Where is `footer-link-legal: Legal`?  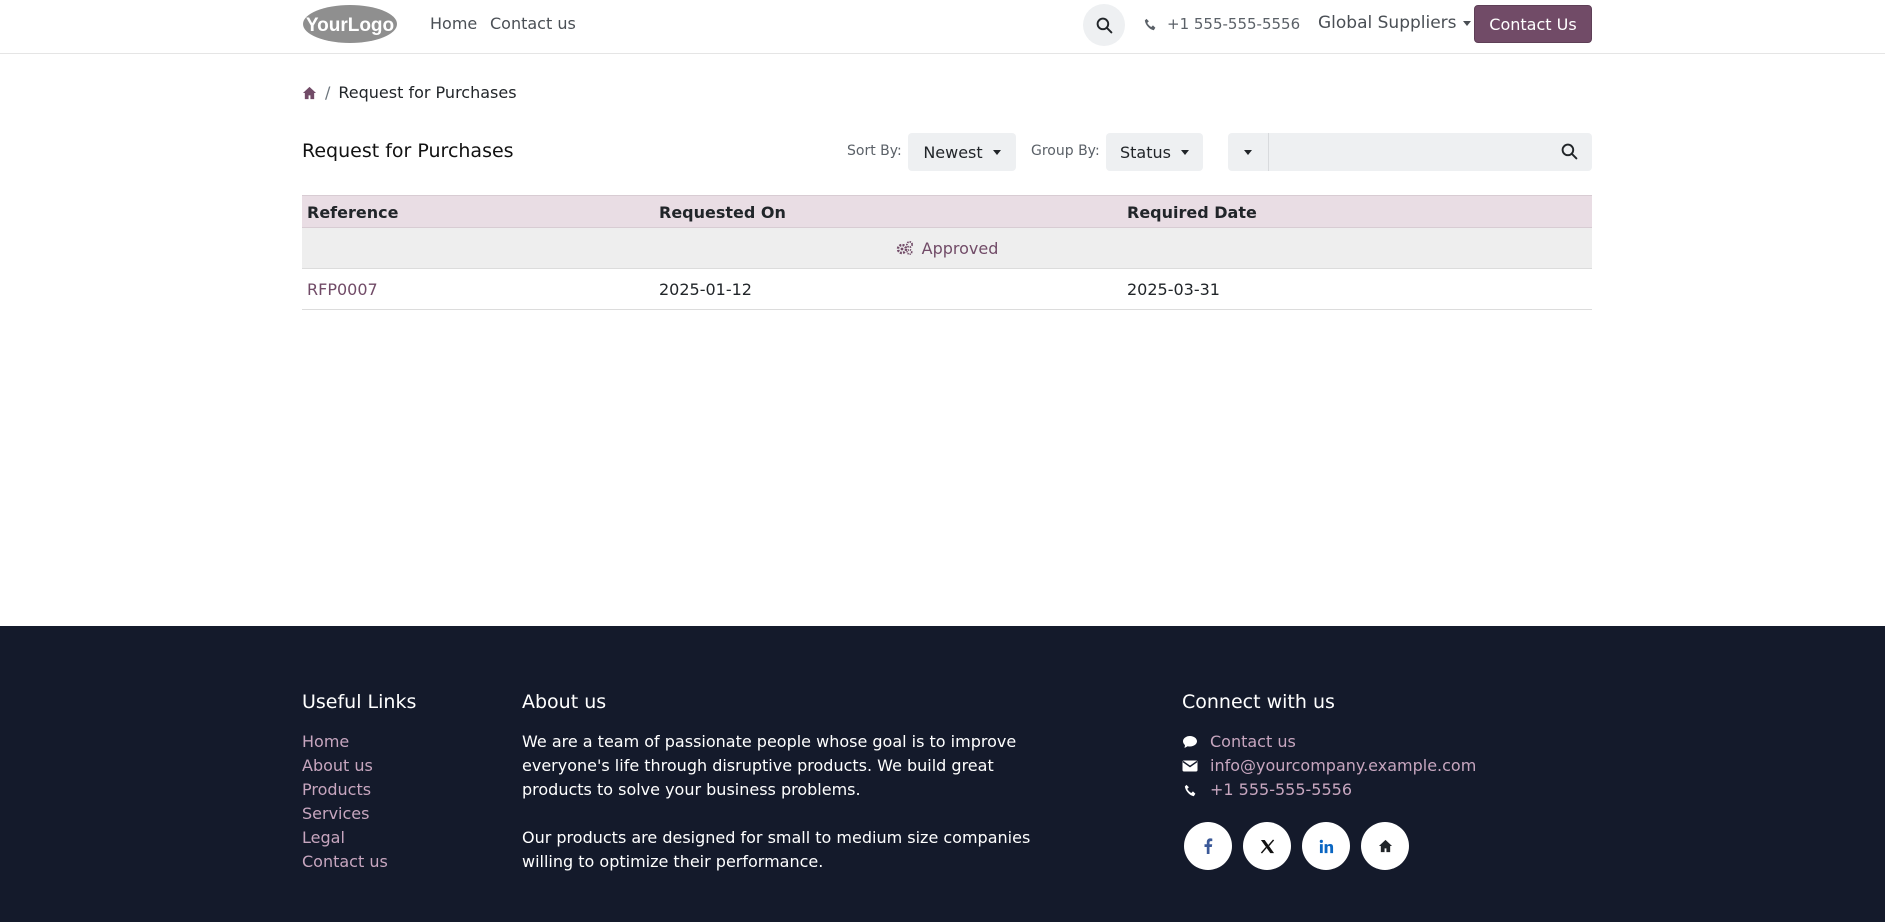 footer-link-legal: Legal is located at coordinates (345, 838).